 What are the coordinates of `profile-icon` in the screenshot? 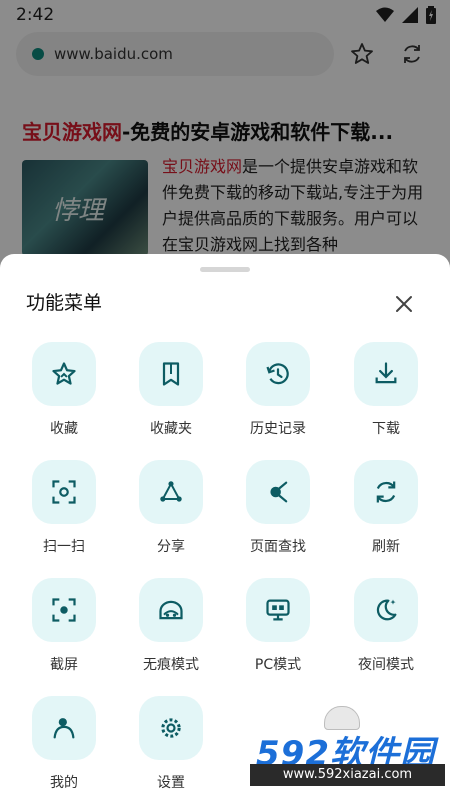 It's located at (64, 728).